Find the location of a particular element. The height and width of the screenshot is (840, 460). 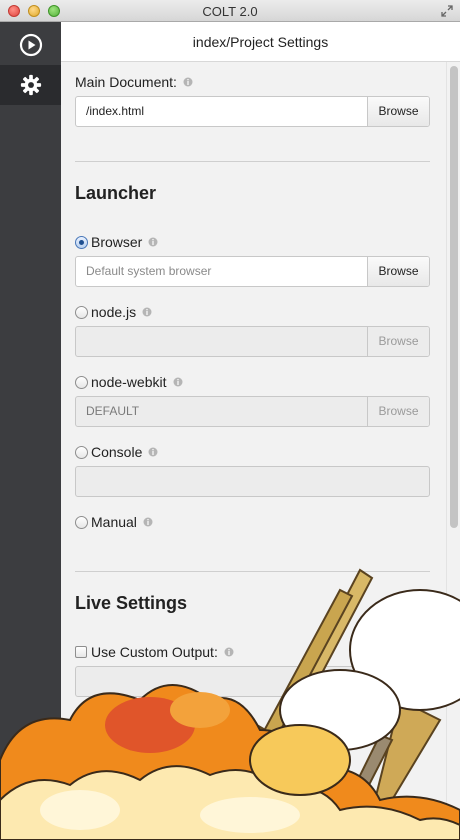

launcher-heading: Launcher is located at coordinates (116, 193).